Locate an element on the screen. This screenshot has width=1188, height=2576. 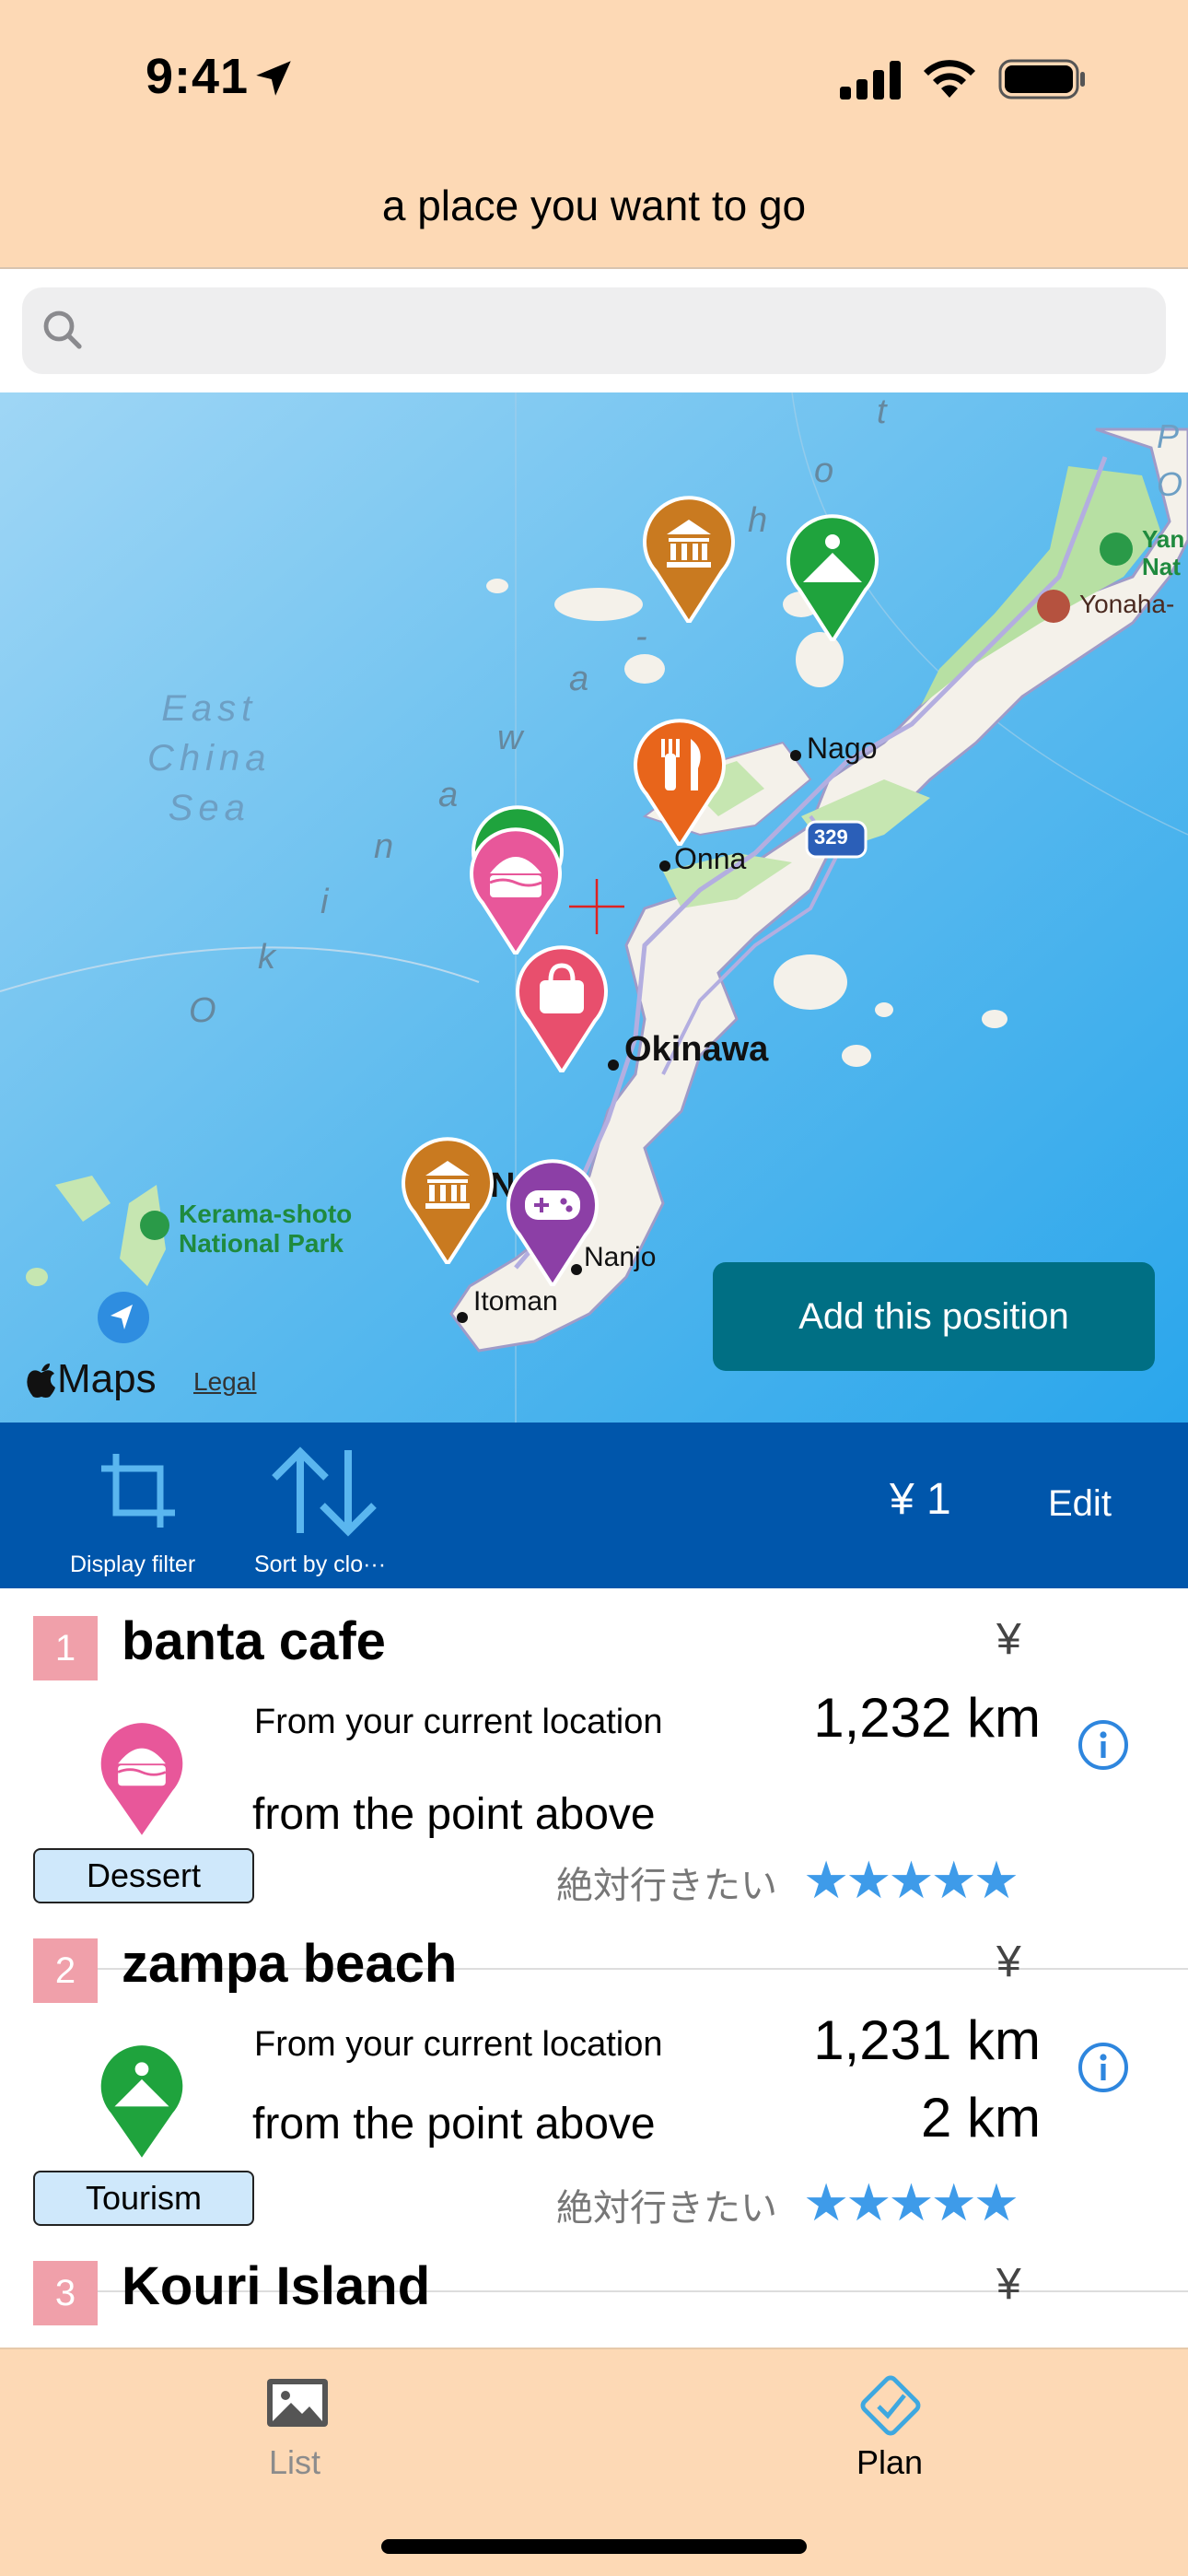
place-name: banta cafe is located at coordinates (254, 1641).